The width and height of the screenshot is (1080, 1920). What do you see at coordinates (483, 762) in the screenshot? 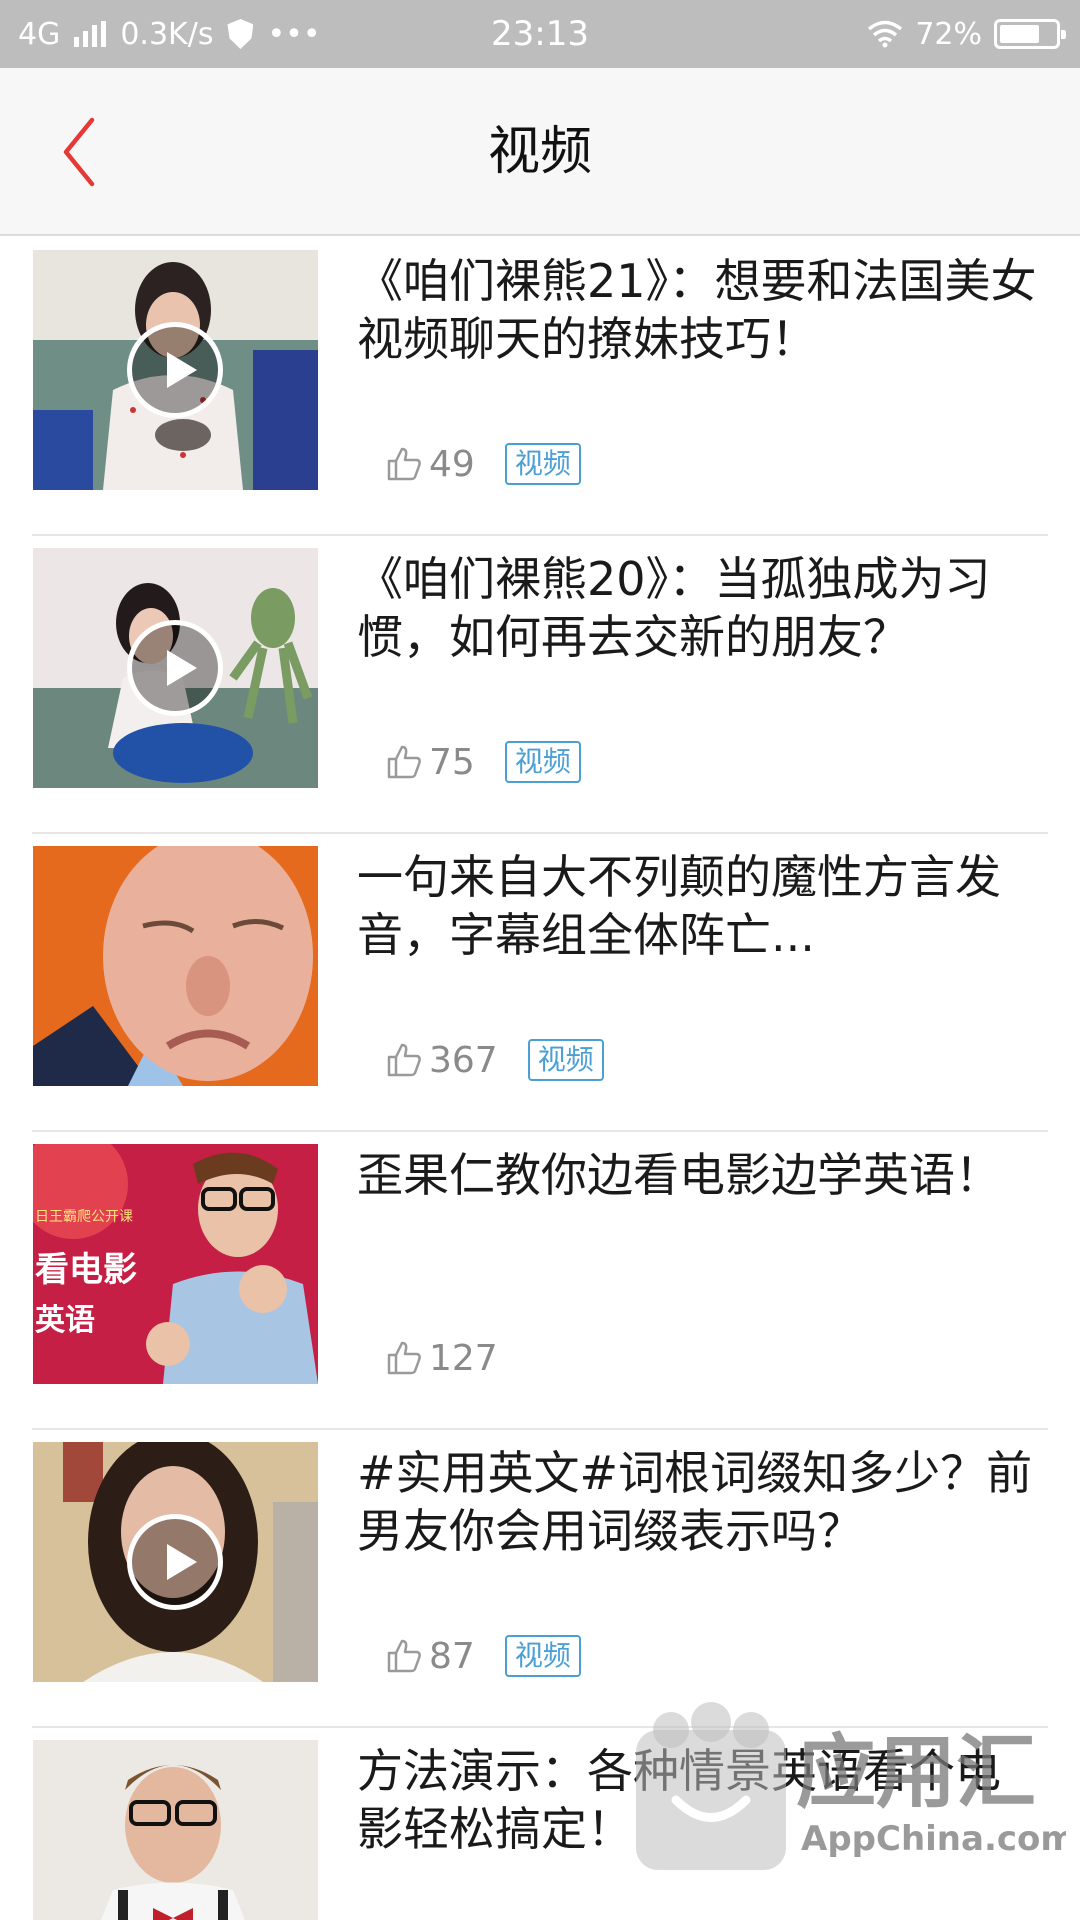
I see `item-meta: 75 视频` at bounding box center [483, 762].